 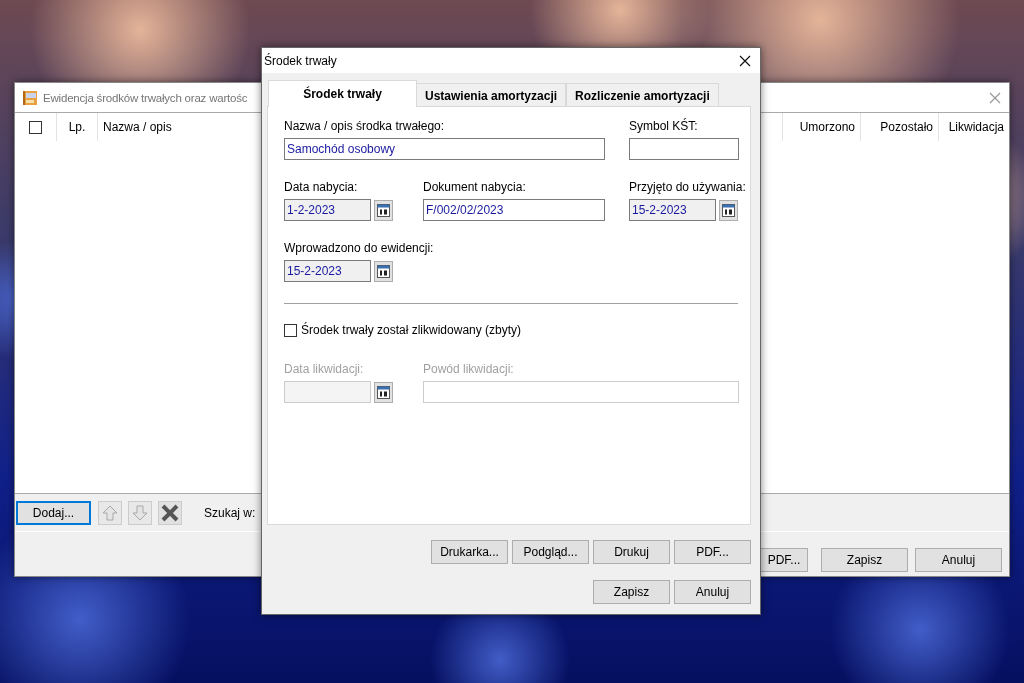 What do you see at coordinates (444, 149) in the screenshot?
I see `text-field: Samochód osobowy` at bounding box center [444, 149].